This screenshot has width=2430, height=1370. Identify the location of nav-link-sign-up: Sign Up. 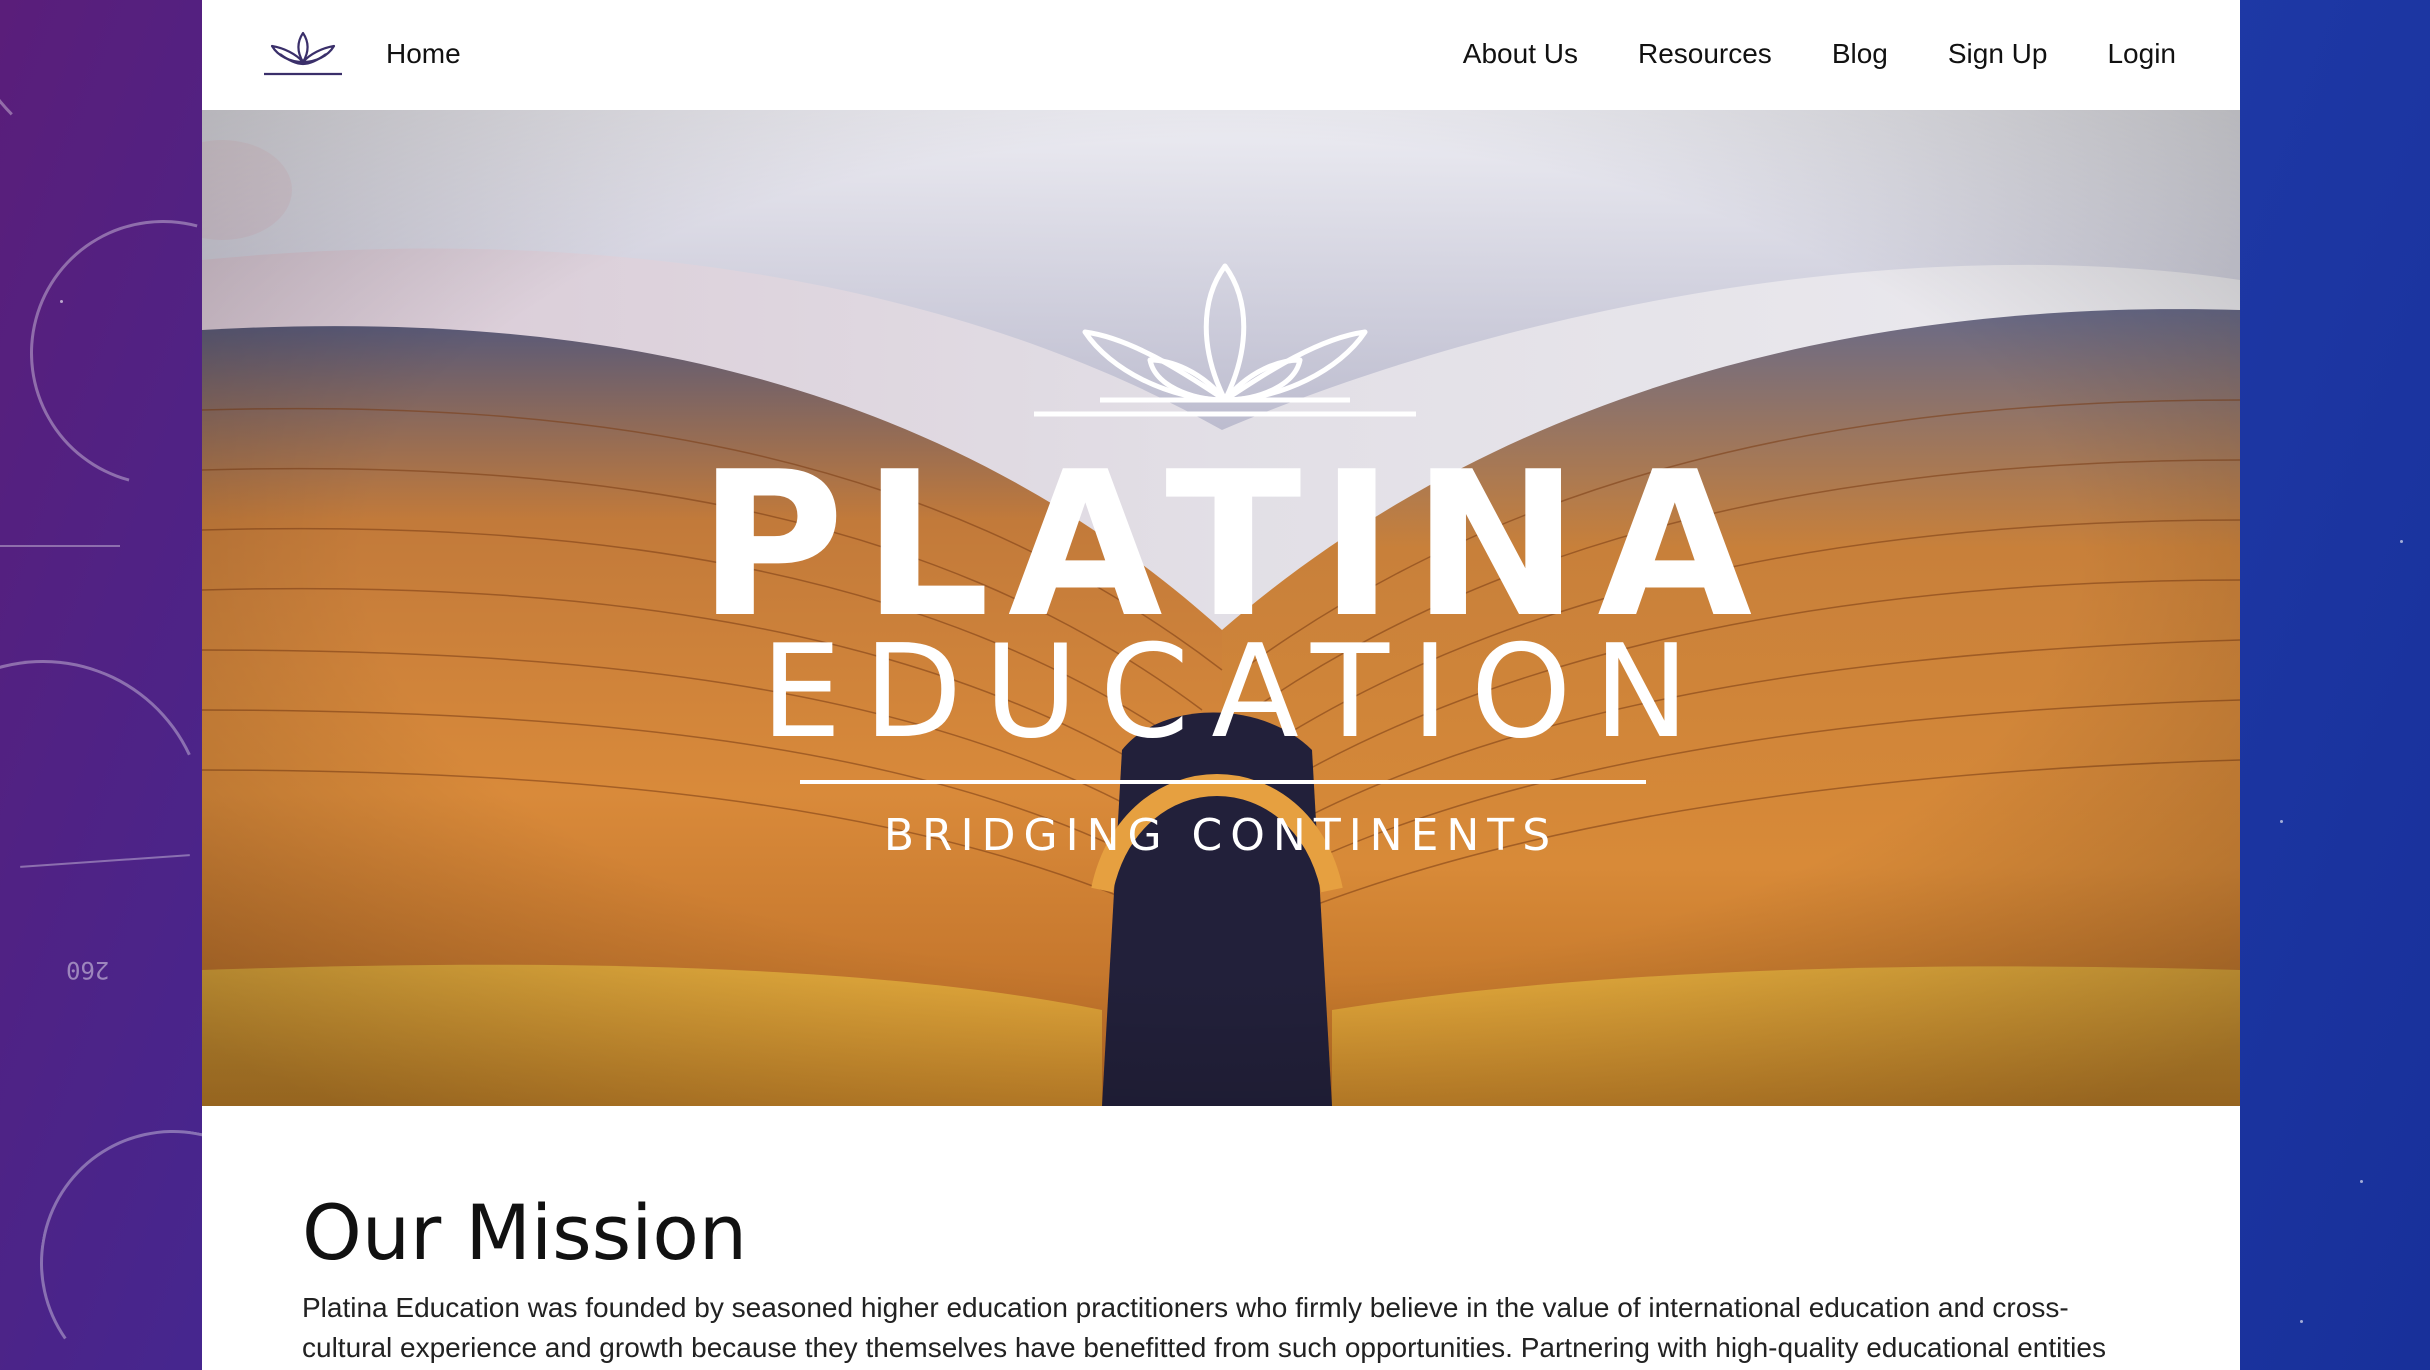
(1998, 54).